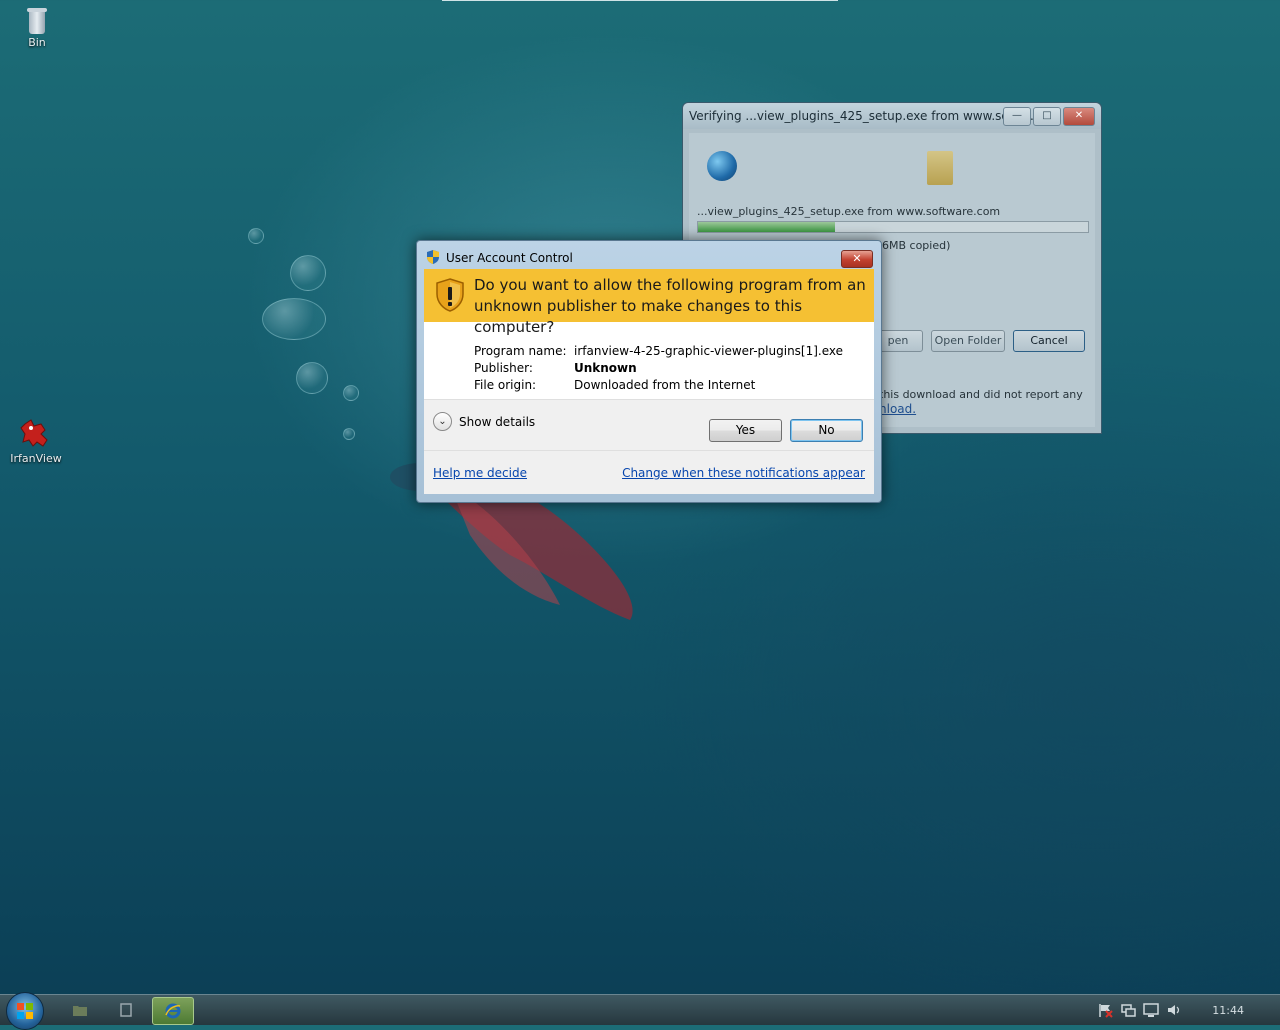  What do you see at coordinates (1228, 1010) in the screenshot?
I see `clock: 11:44` at bounding box center [1228, 1010].